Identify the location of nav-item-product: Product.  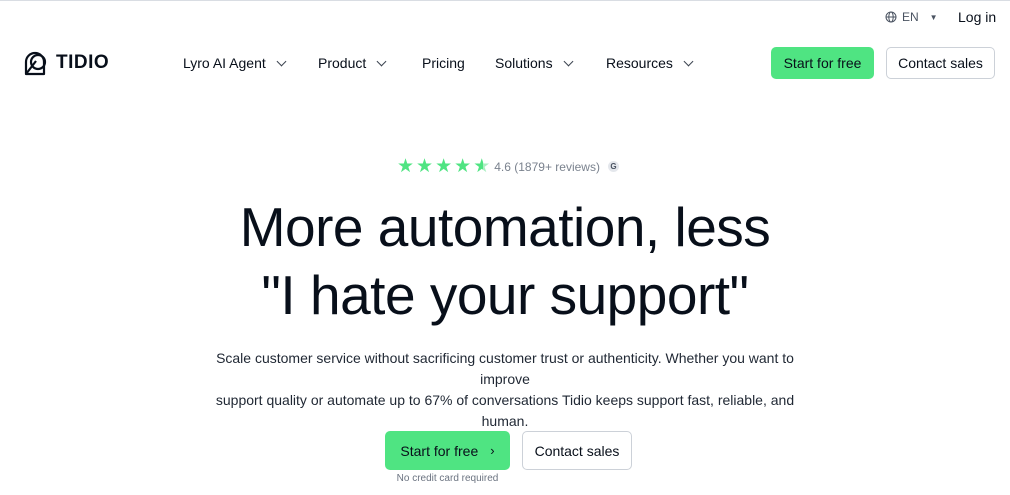
(352, 63).